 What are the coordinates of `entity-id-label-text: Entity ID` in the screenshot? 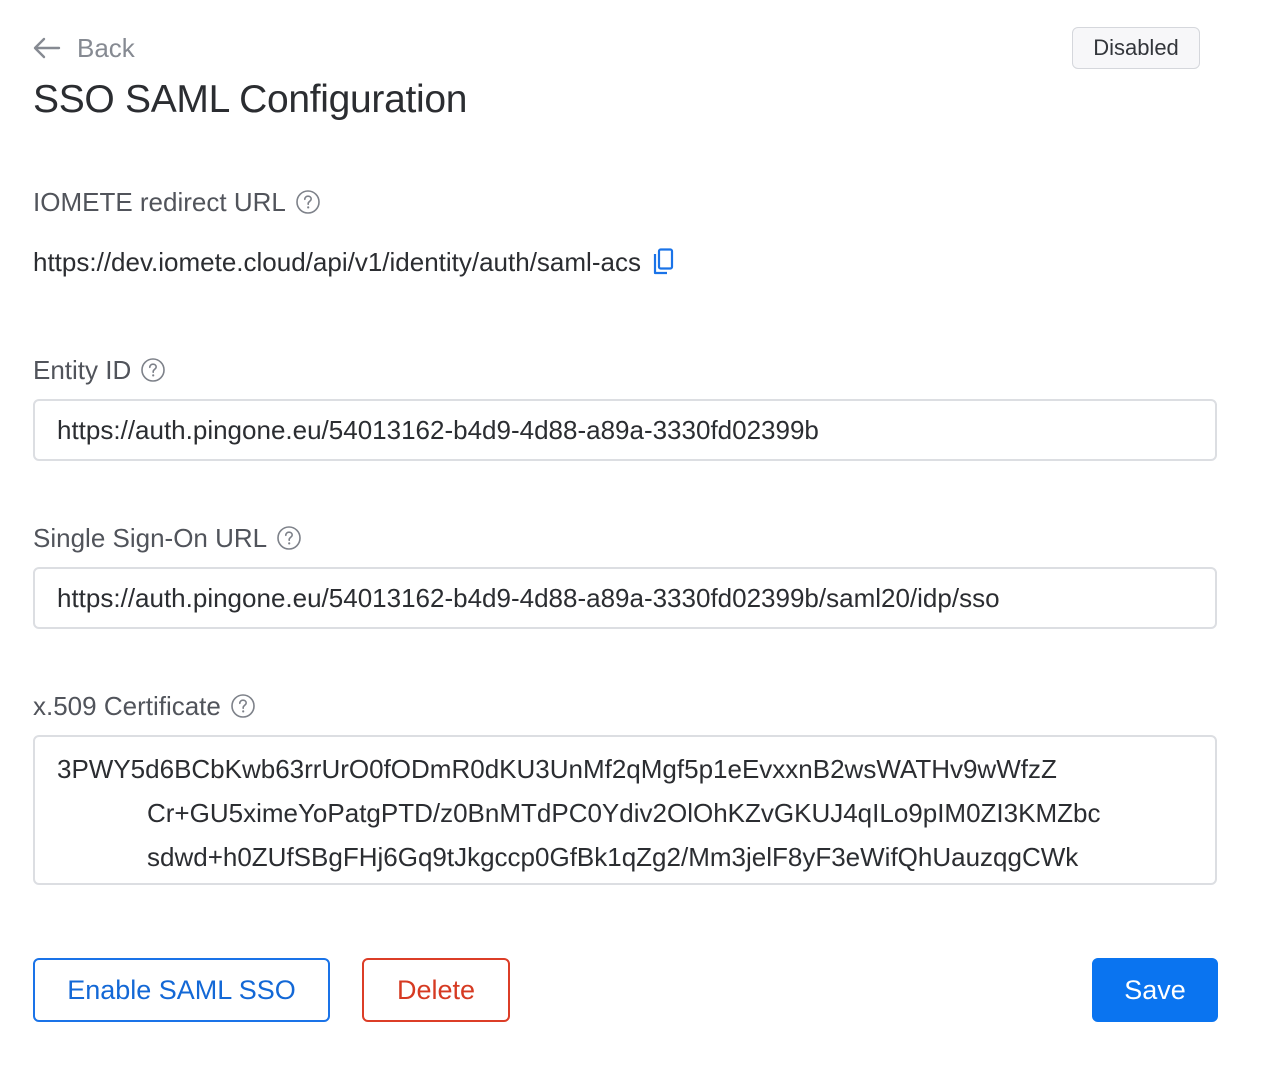 It's located at (82, 369).